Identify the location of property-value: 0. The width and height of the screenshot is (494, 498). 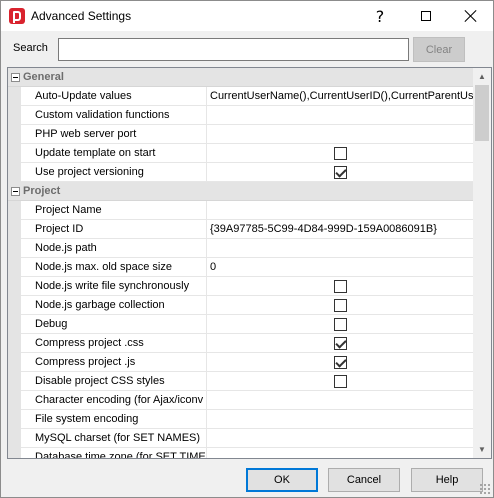
(340, 267).